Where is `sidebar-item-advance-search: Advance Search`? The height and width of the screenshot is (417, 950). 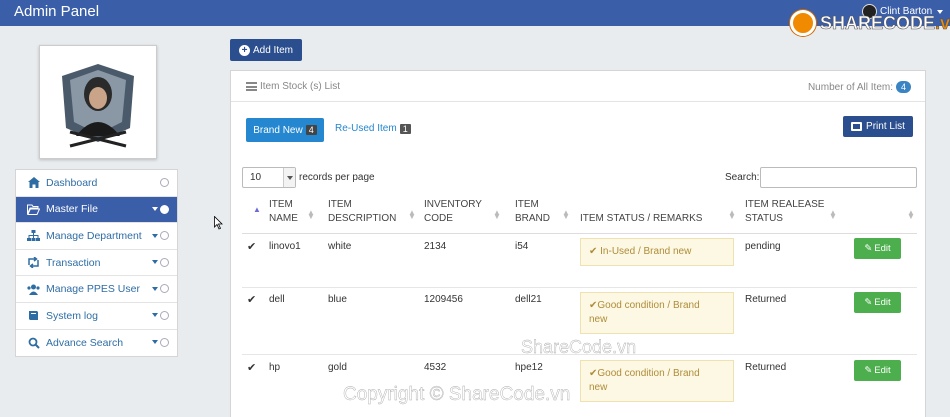 sidebar-item-advance-search: Advance Search is located at coordinates (96, 343).